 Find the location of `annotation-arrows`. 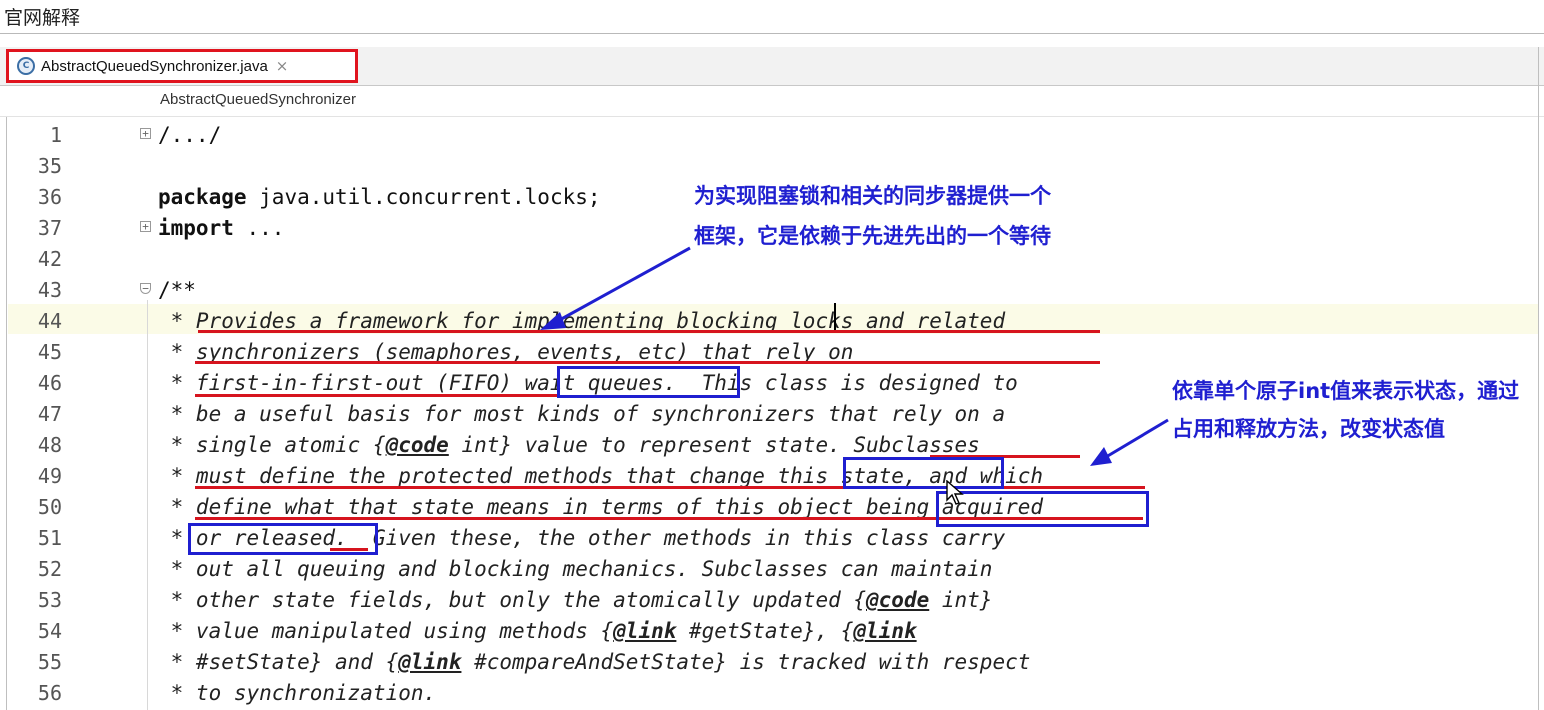

annotation-arrows is located at coordinates (854, 356).